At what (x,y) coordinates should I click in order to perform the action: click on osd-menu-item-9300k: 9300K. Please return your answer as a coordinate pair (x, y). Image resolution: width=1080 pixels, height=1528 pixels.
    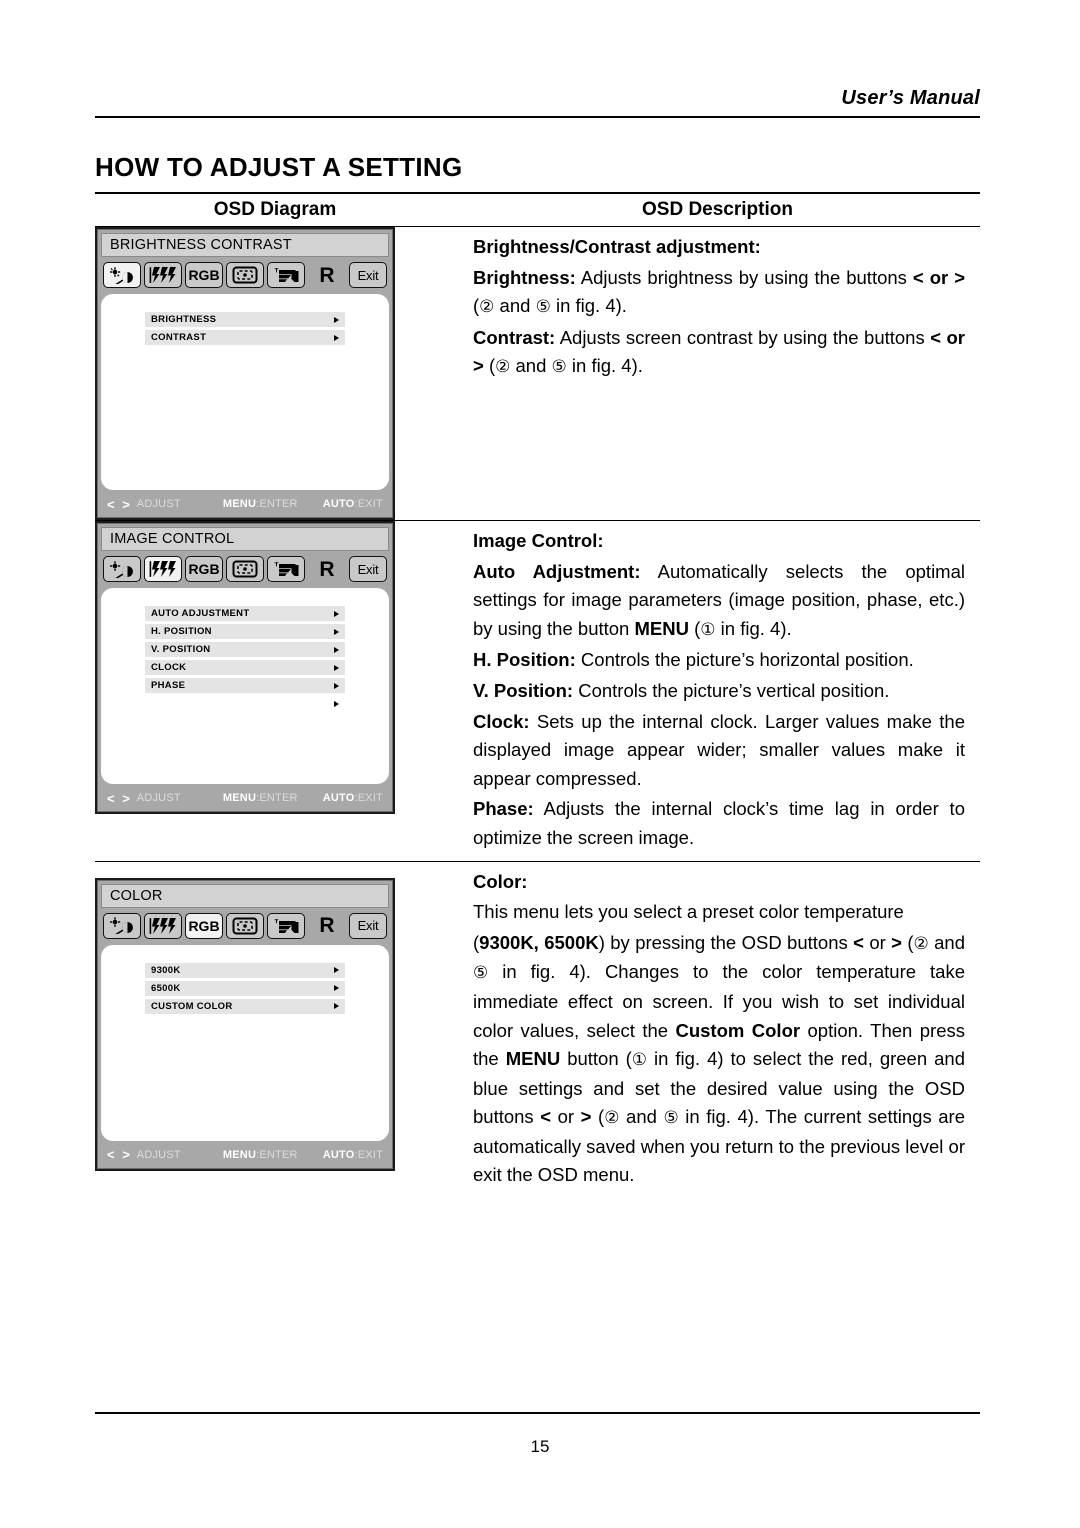
    Looking at the image, I should click on (245, 970).